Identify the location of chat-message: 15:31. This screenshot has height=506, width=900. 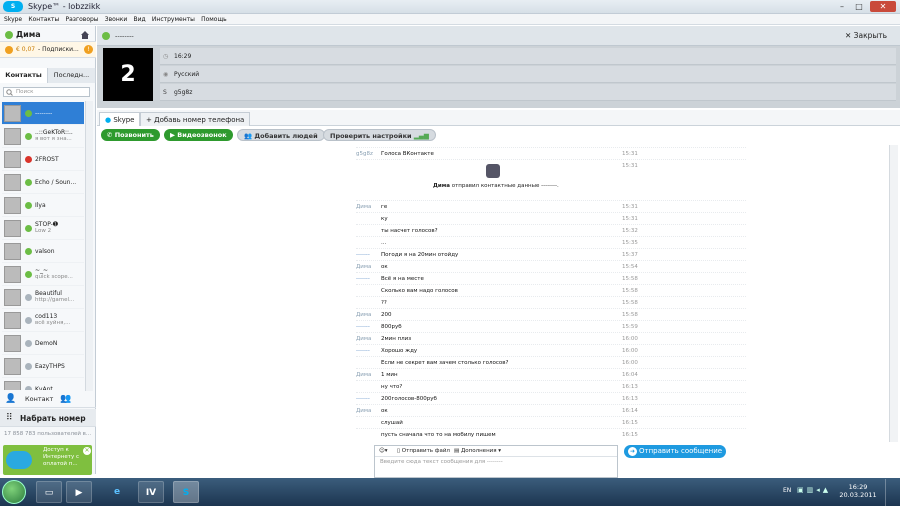
(551, 165).